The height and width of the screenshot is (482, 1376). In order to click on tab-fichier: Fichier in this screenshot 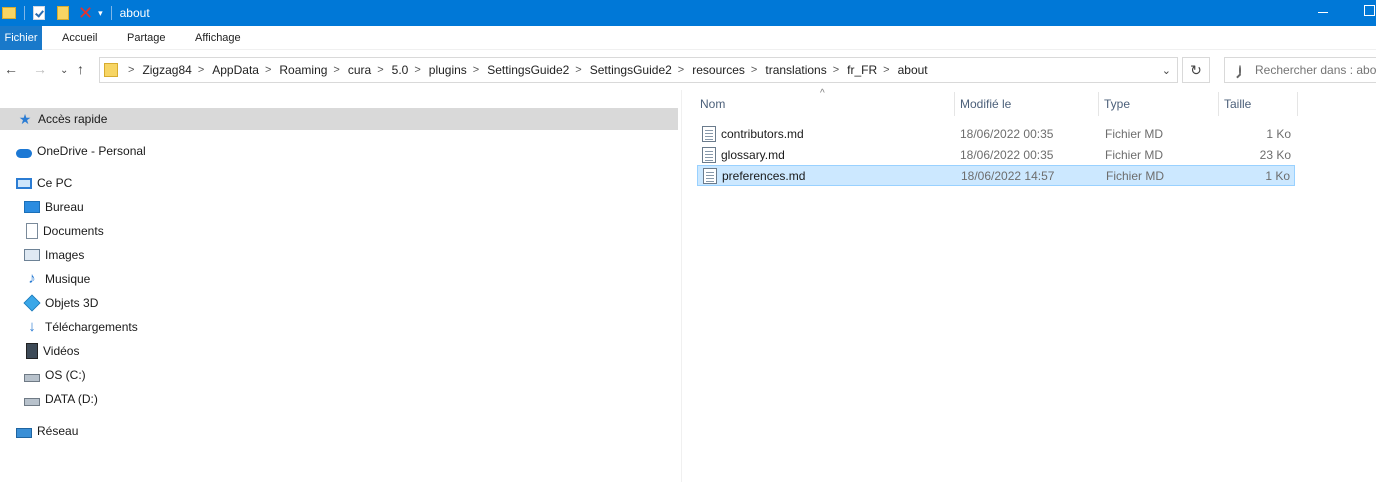, I will do `click(21, 38)`.